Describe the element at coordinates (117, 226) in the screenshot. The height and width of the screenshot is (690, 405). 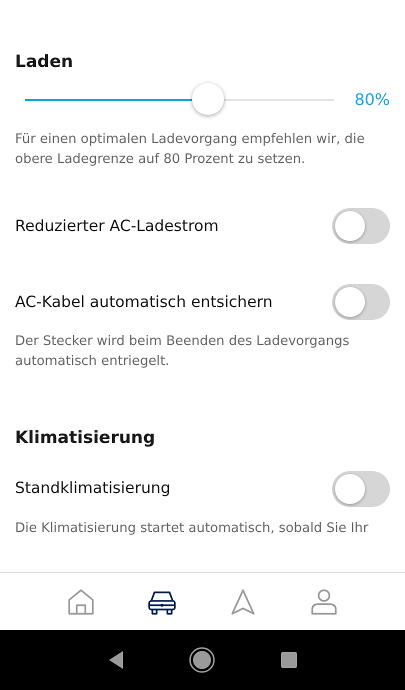
I see `setting-label: Reduzierter AC-Ladestrom` at that location.